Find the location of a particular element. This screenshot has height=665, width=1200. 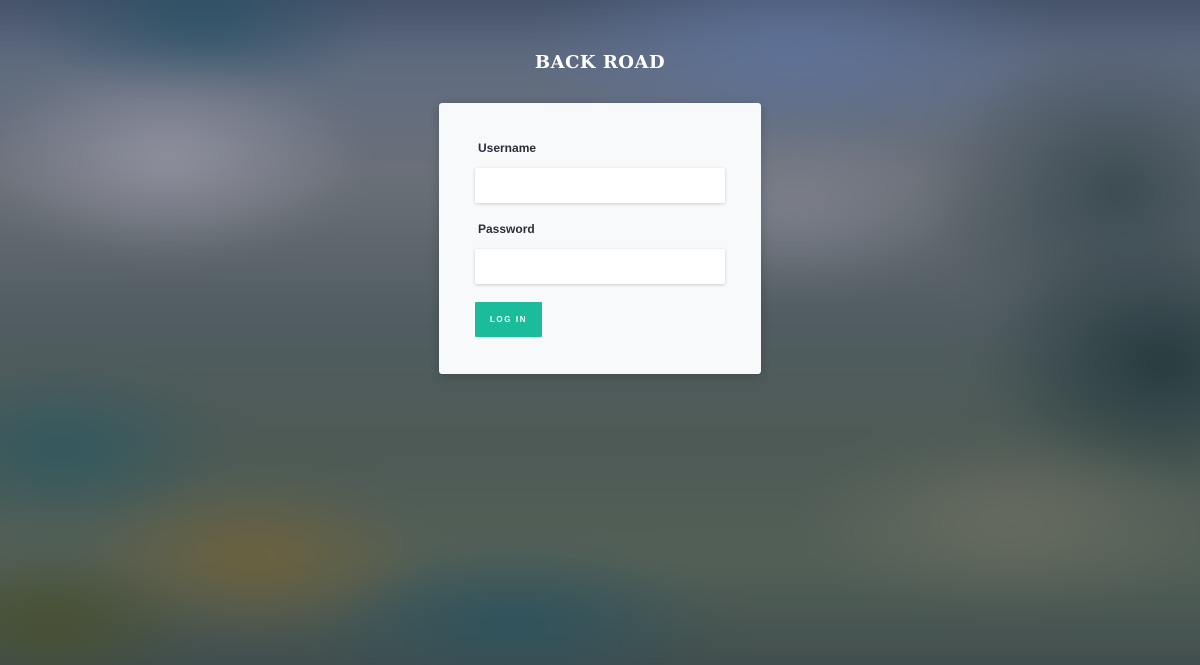

password-input is located at coordinates (600, 266).